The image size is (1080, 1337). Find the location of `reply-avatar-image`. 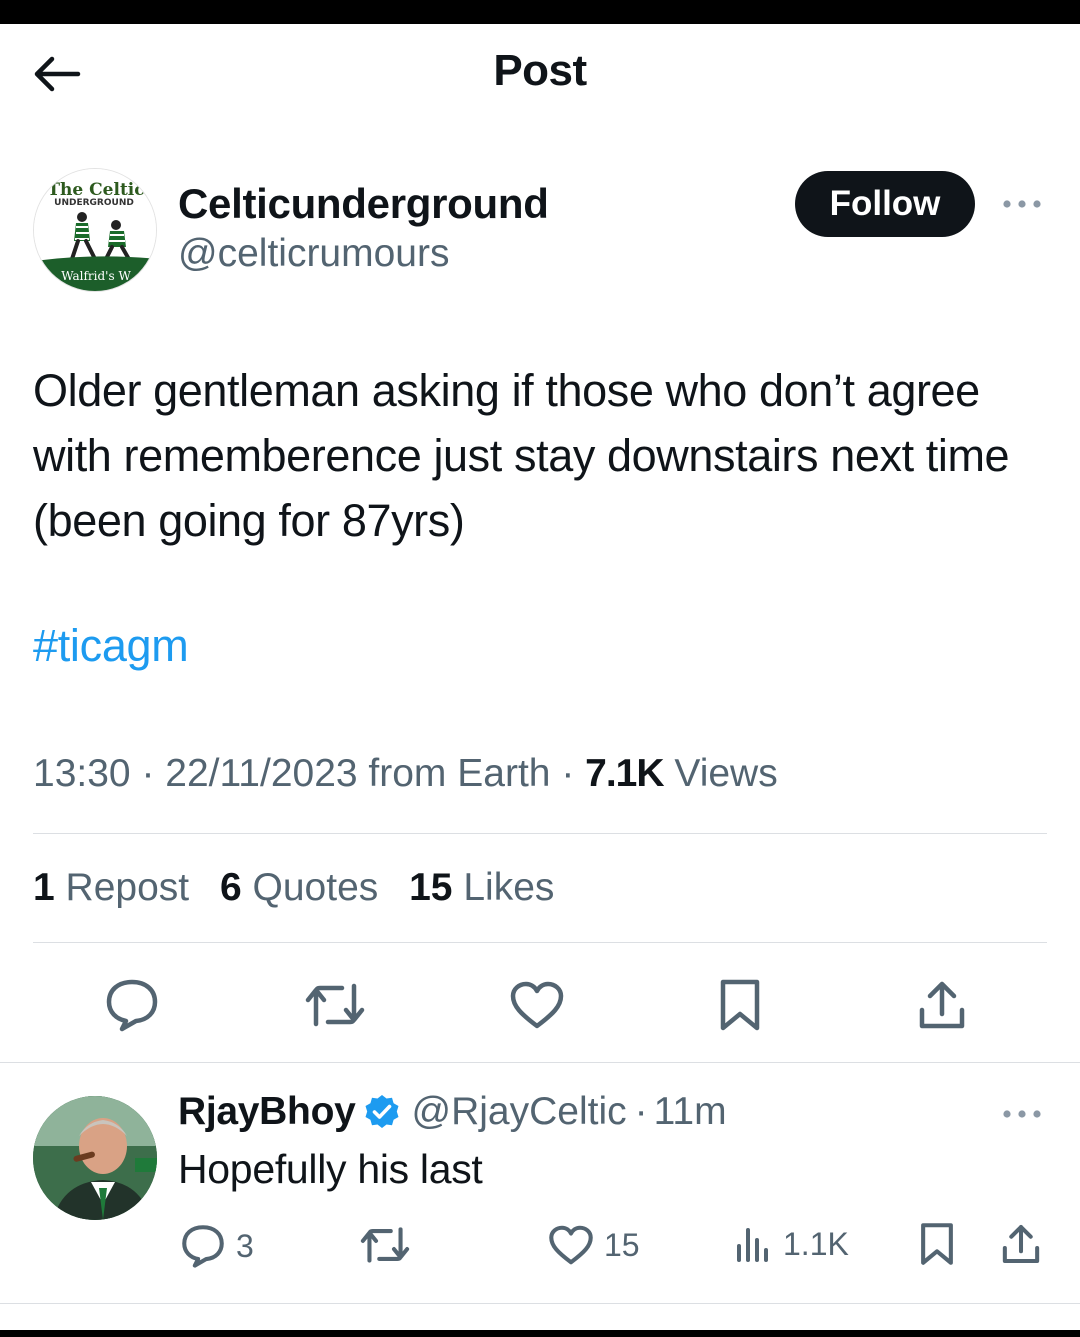

reply-avatar-image is located at coordinates (95, 1158).